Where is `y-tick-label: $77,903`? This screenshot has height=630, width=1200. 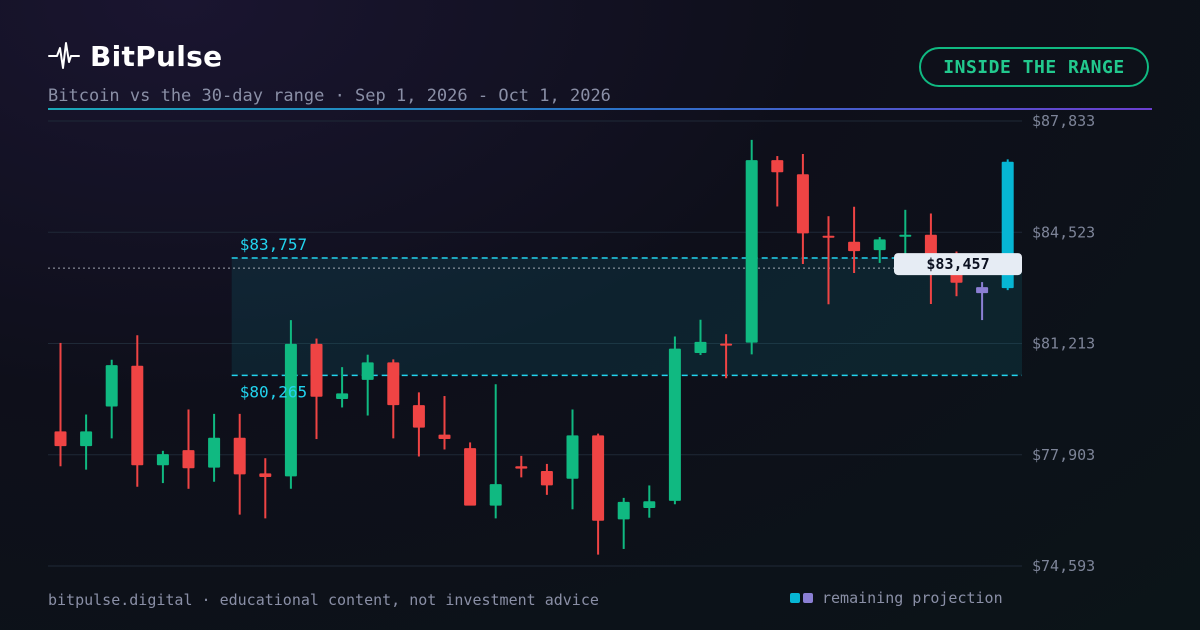 y-tick-label: $77,903 is located at coordinates (1063, 455).